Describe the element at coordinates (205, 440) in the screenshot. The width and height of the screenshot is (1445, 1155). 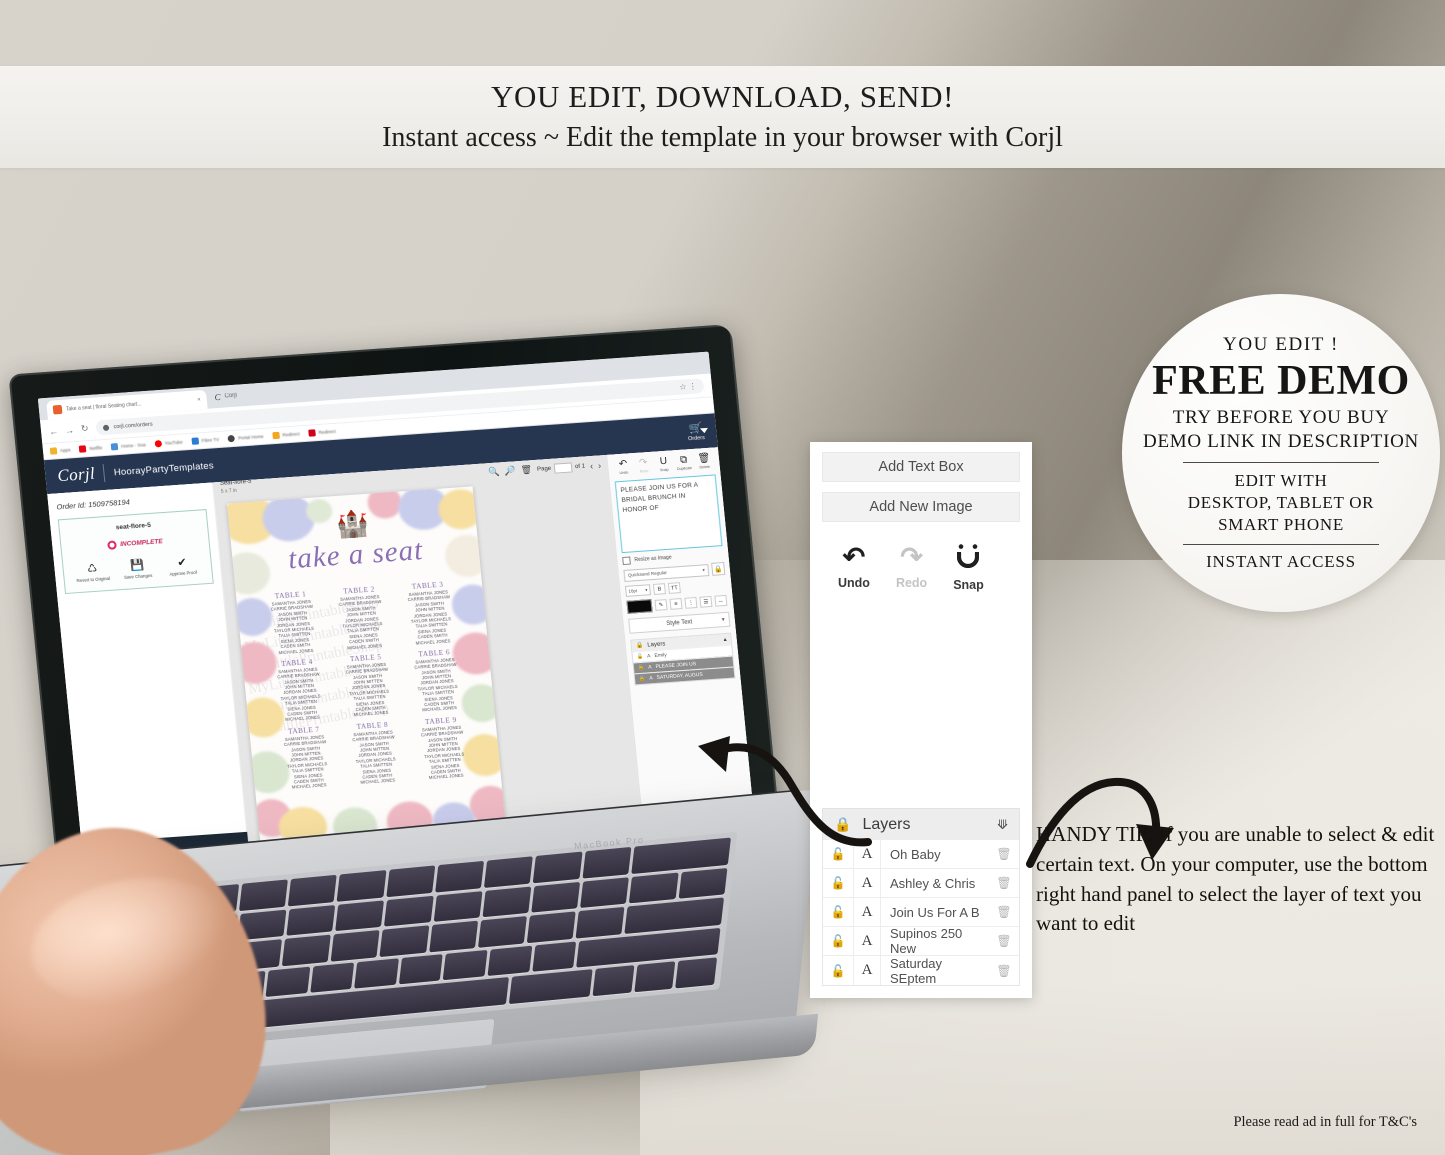
I see `bookmark-item: Fibre TV` at that location.